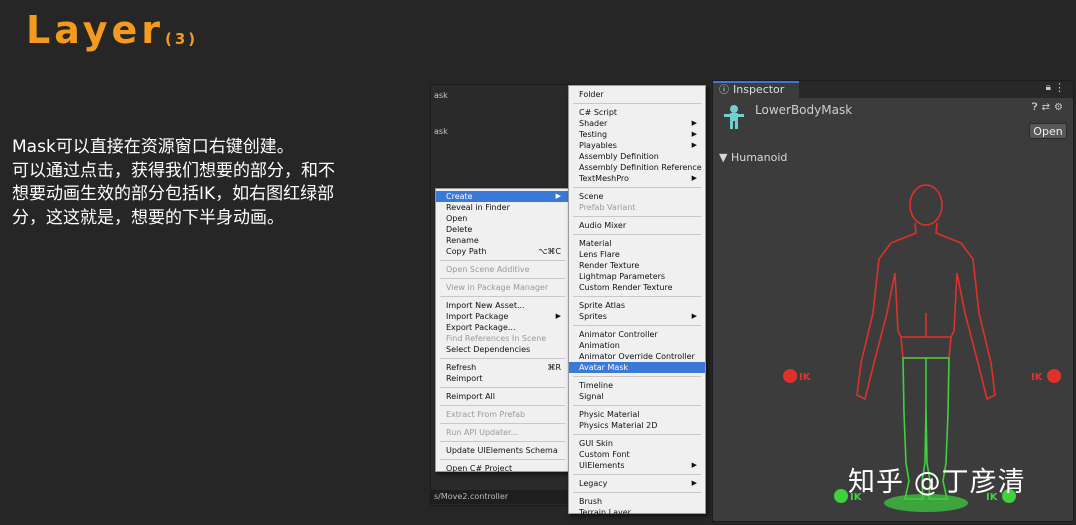  Describe the element at coordinates (502, 396) in the screenshot. I see `menu-item: Reimport All` at that location.